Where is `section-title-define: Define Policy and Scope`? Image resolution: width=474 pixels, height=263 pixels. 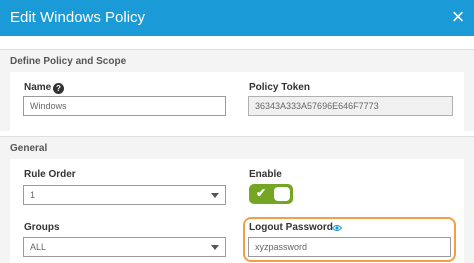 section-title-define: Define Policy and Scope is located at coordinates (68, 61).